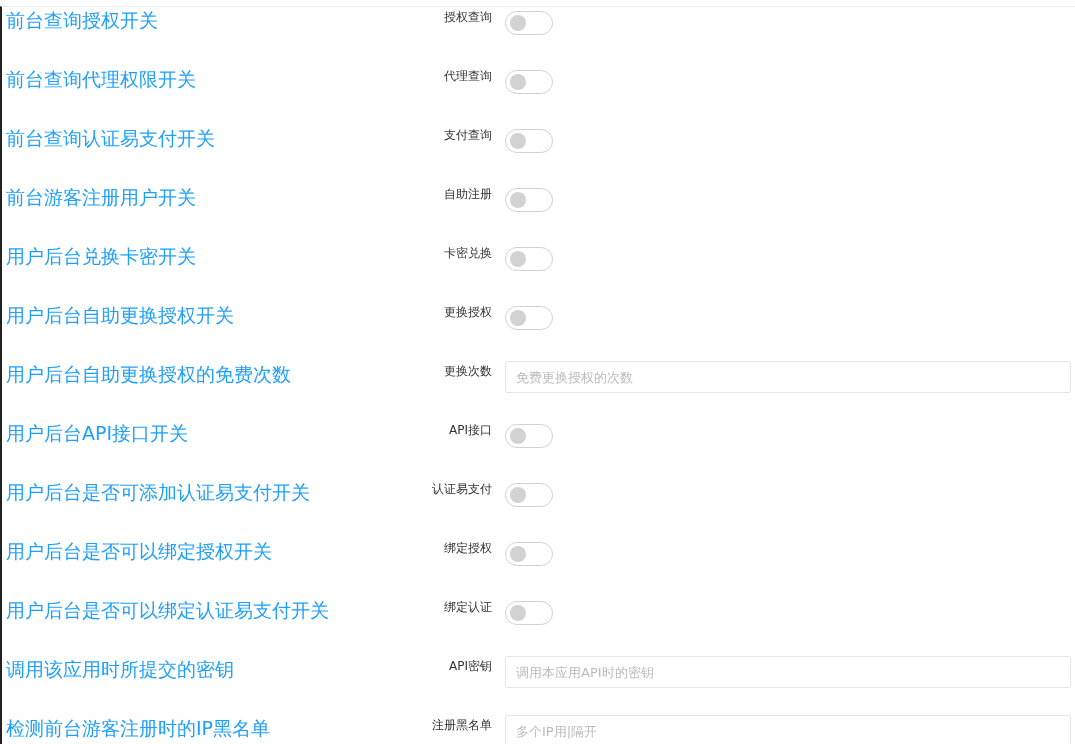  What do you see at coordinates (788, 729) in the screenshot?
I see `input-field: 多个IP用|隔开` at bounding box center [788, 729].